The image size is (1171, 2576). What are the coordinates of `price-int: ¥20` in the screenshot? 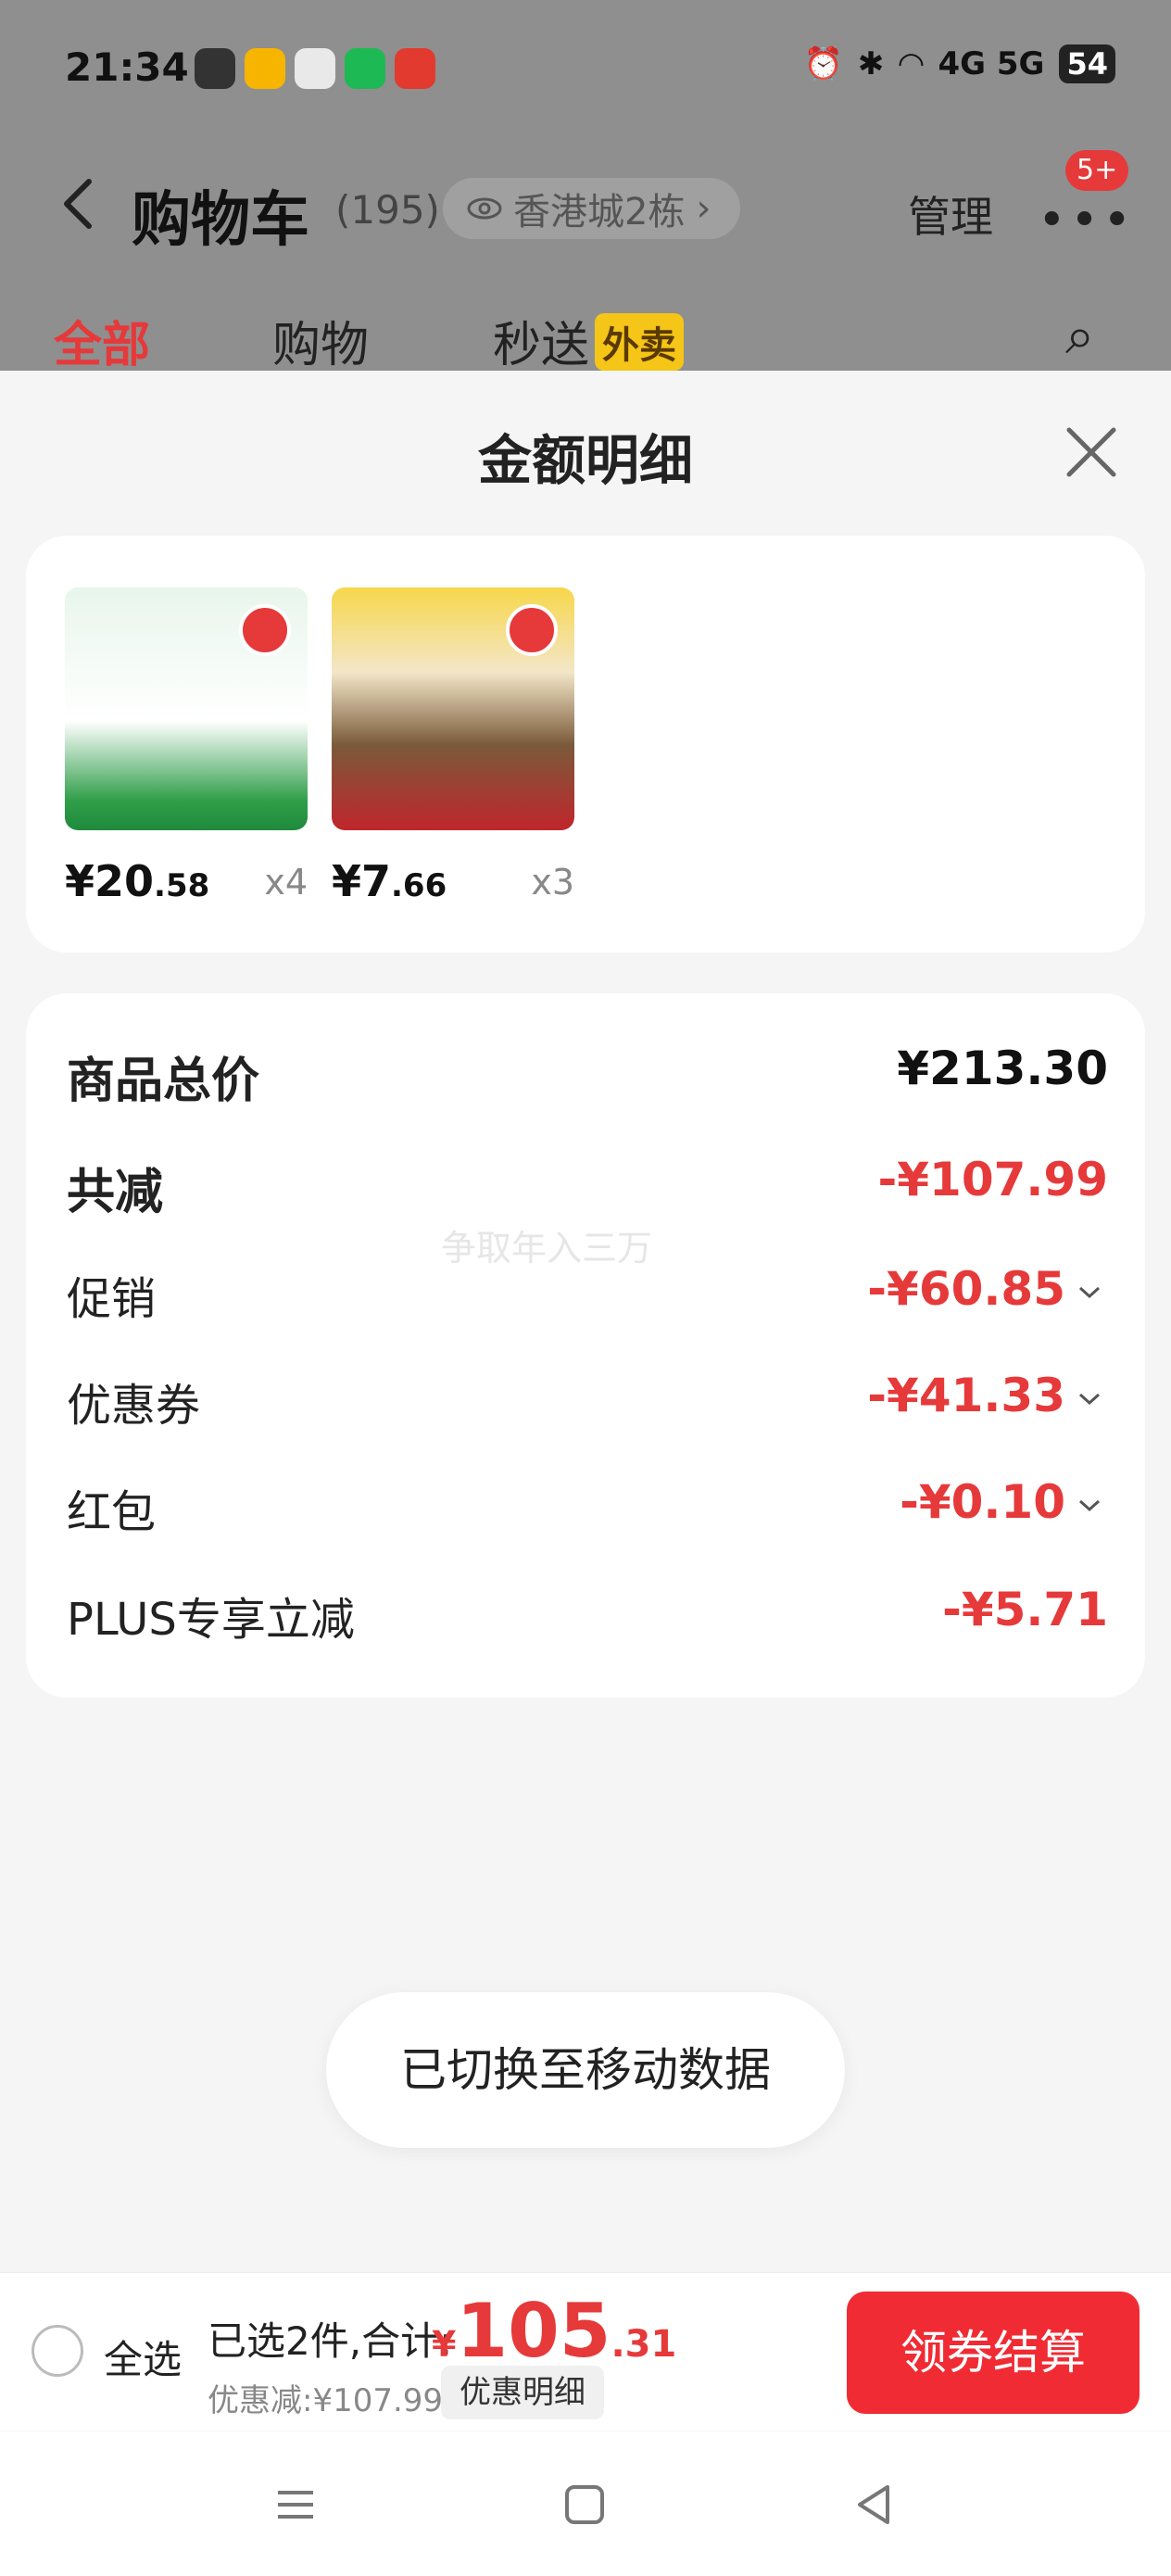 It's located at (110, 881).